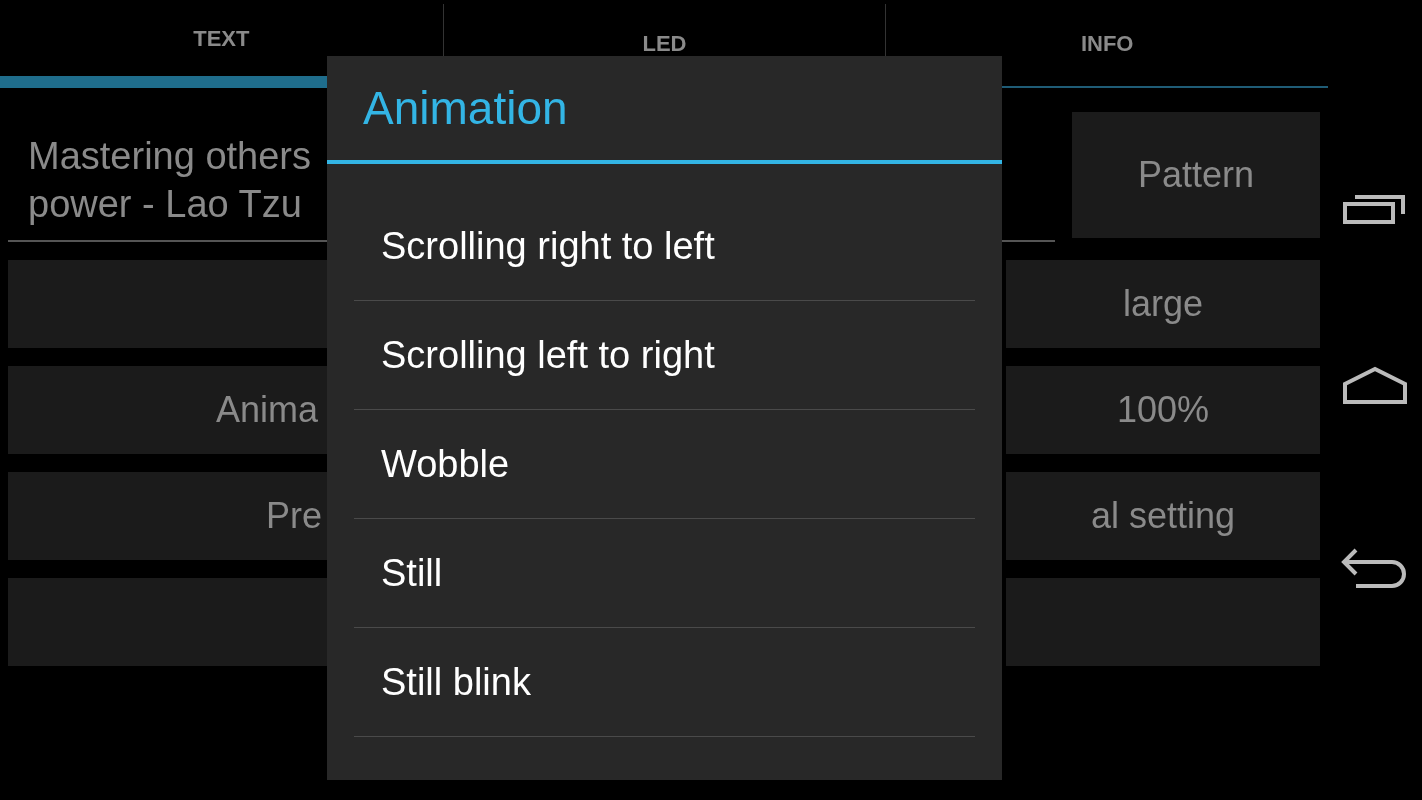  What do you see at coordinates (664, 246) in the screenshot?
I see `dialog-option: Scrolling right to left` at bounding box center [664, 246].